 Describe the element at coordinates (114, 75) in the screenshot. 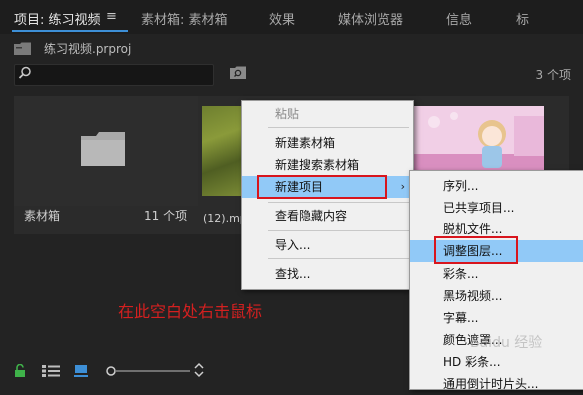

I see `search-input` at that location.